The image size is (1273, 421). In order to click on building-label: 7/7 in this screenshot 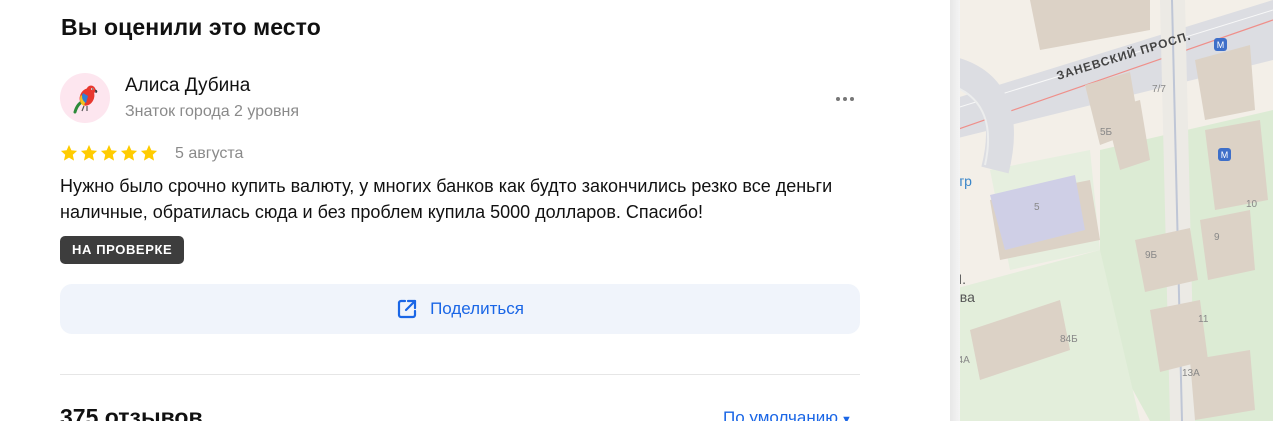, I will do `click(1159, 89)`.